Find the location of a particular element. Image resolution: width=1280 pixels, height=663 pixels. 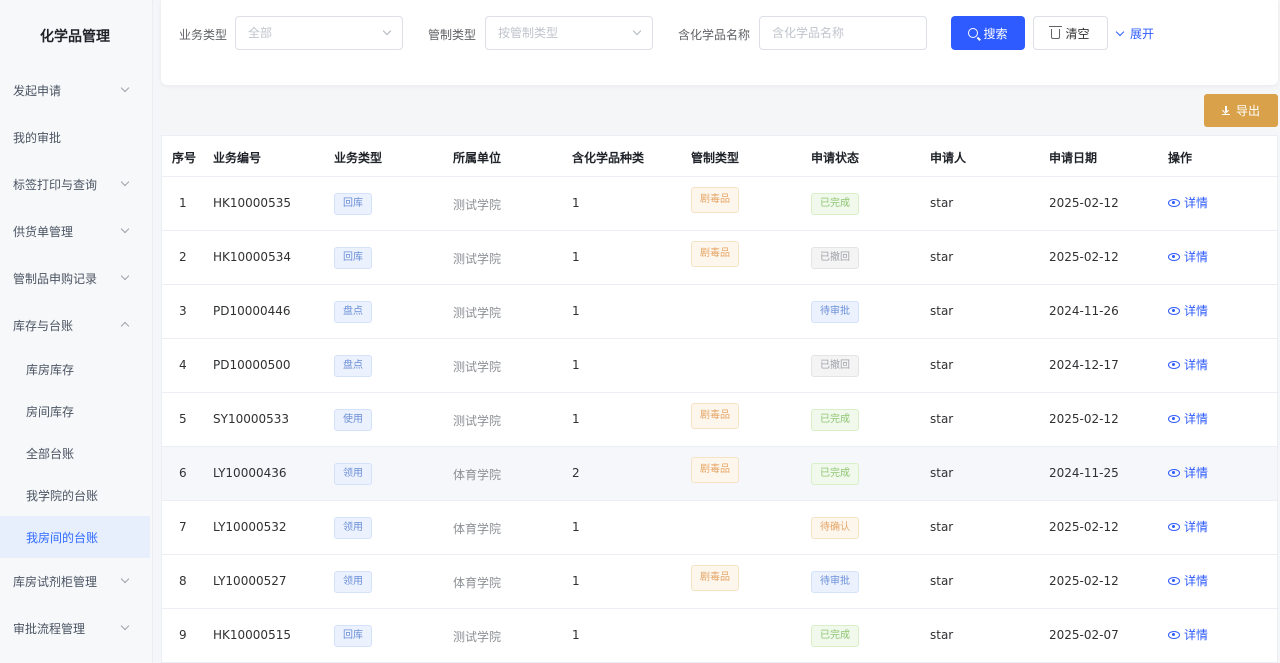

chemical-name-input: 含化学品名称 is located at coordinates (843, 33).